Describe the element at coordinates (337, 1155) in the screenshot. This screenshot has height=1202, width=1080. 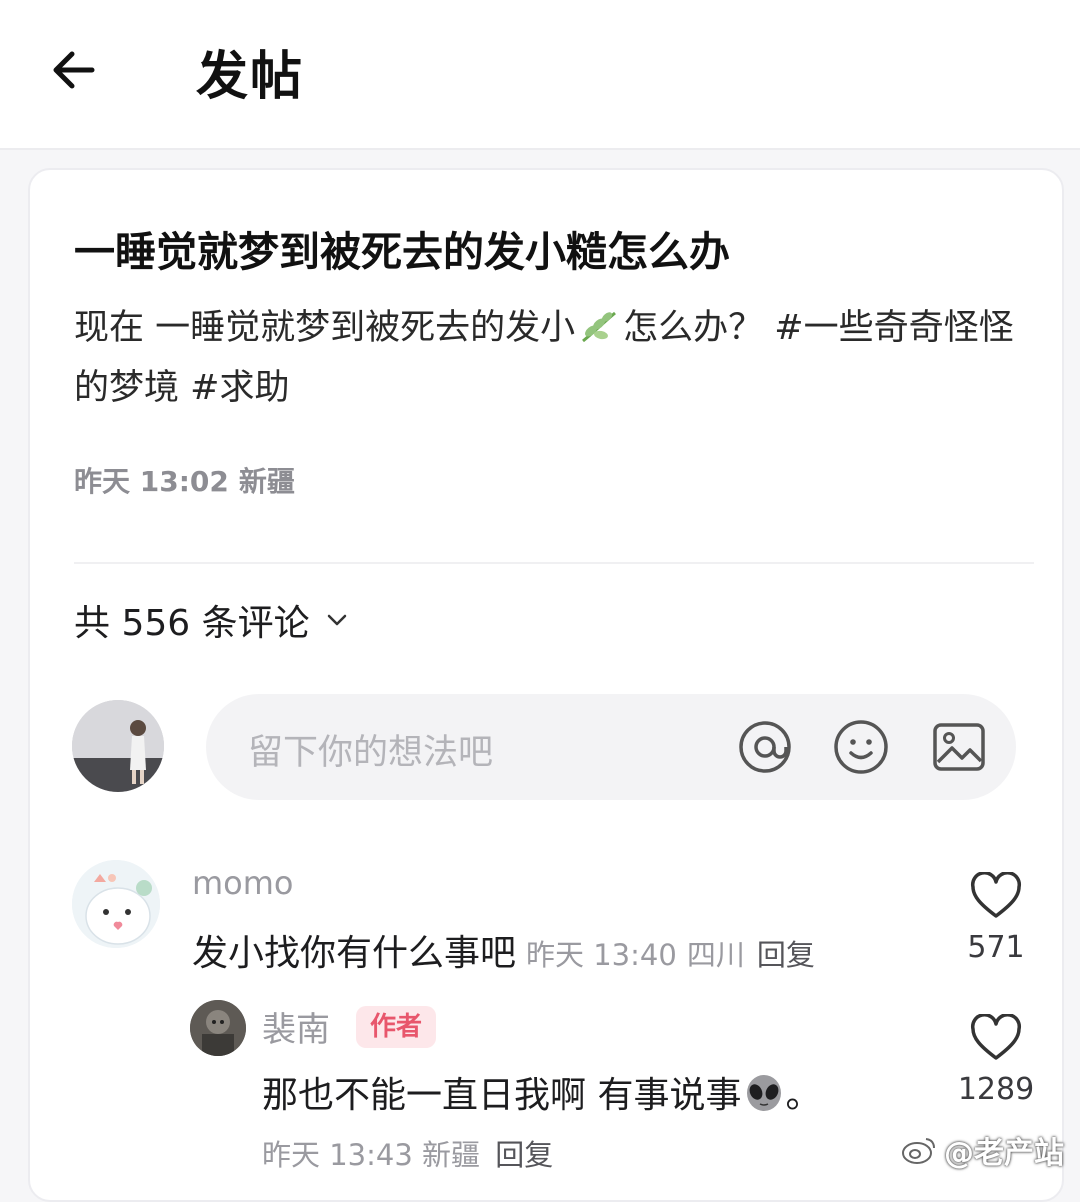
I see `reply-time: 昨天 13:43` at that location.